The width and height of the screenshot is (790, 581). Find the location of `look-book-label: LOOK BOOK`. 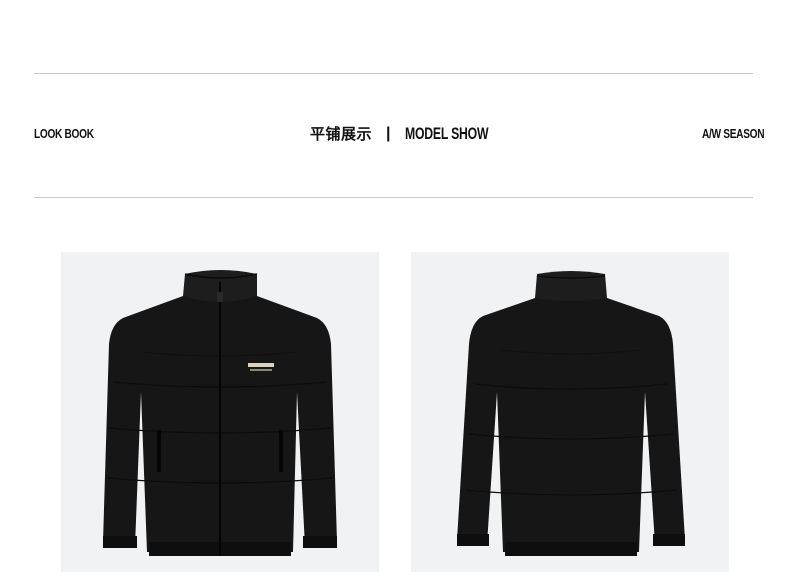

look-book-label: LOOK BOOK is located at coordinates (64, 133).